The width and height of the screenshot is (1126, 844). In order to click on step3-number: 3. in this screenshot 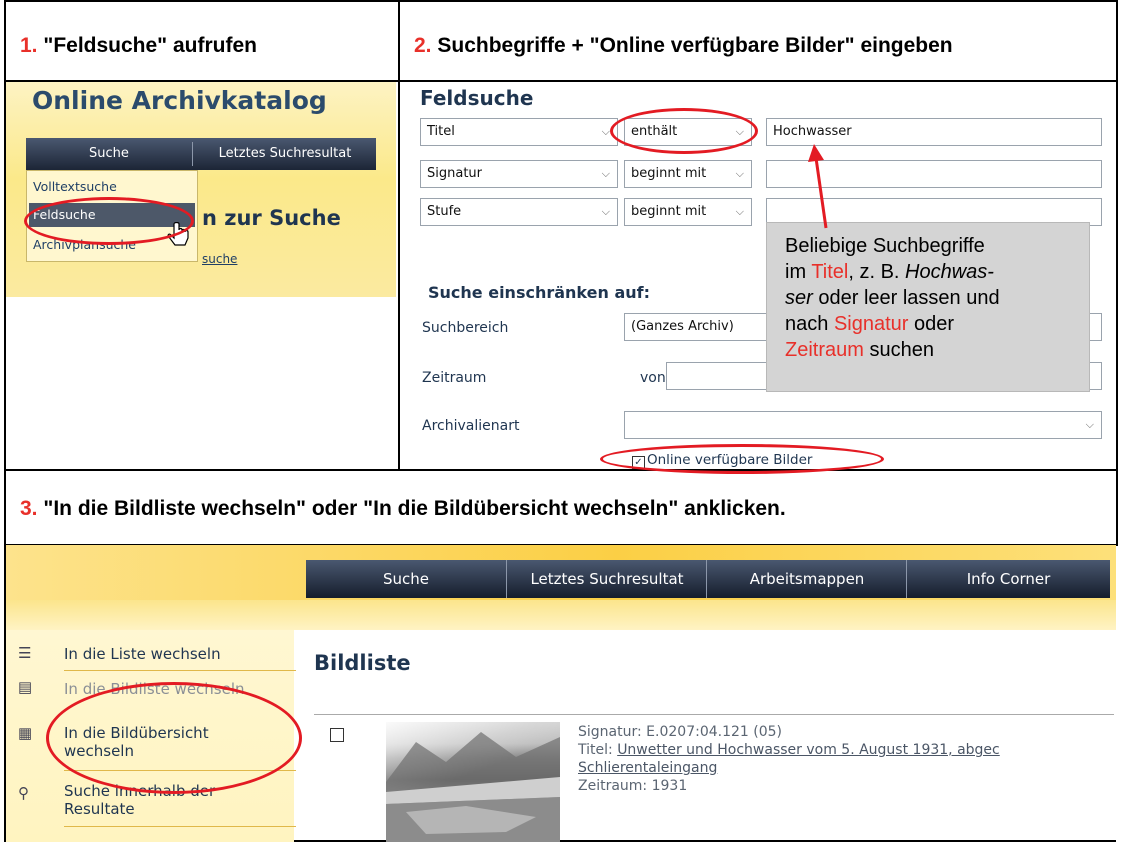, I will do `click(29, 508)`.